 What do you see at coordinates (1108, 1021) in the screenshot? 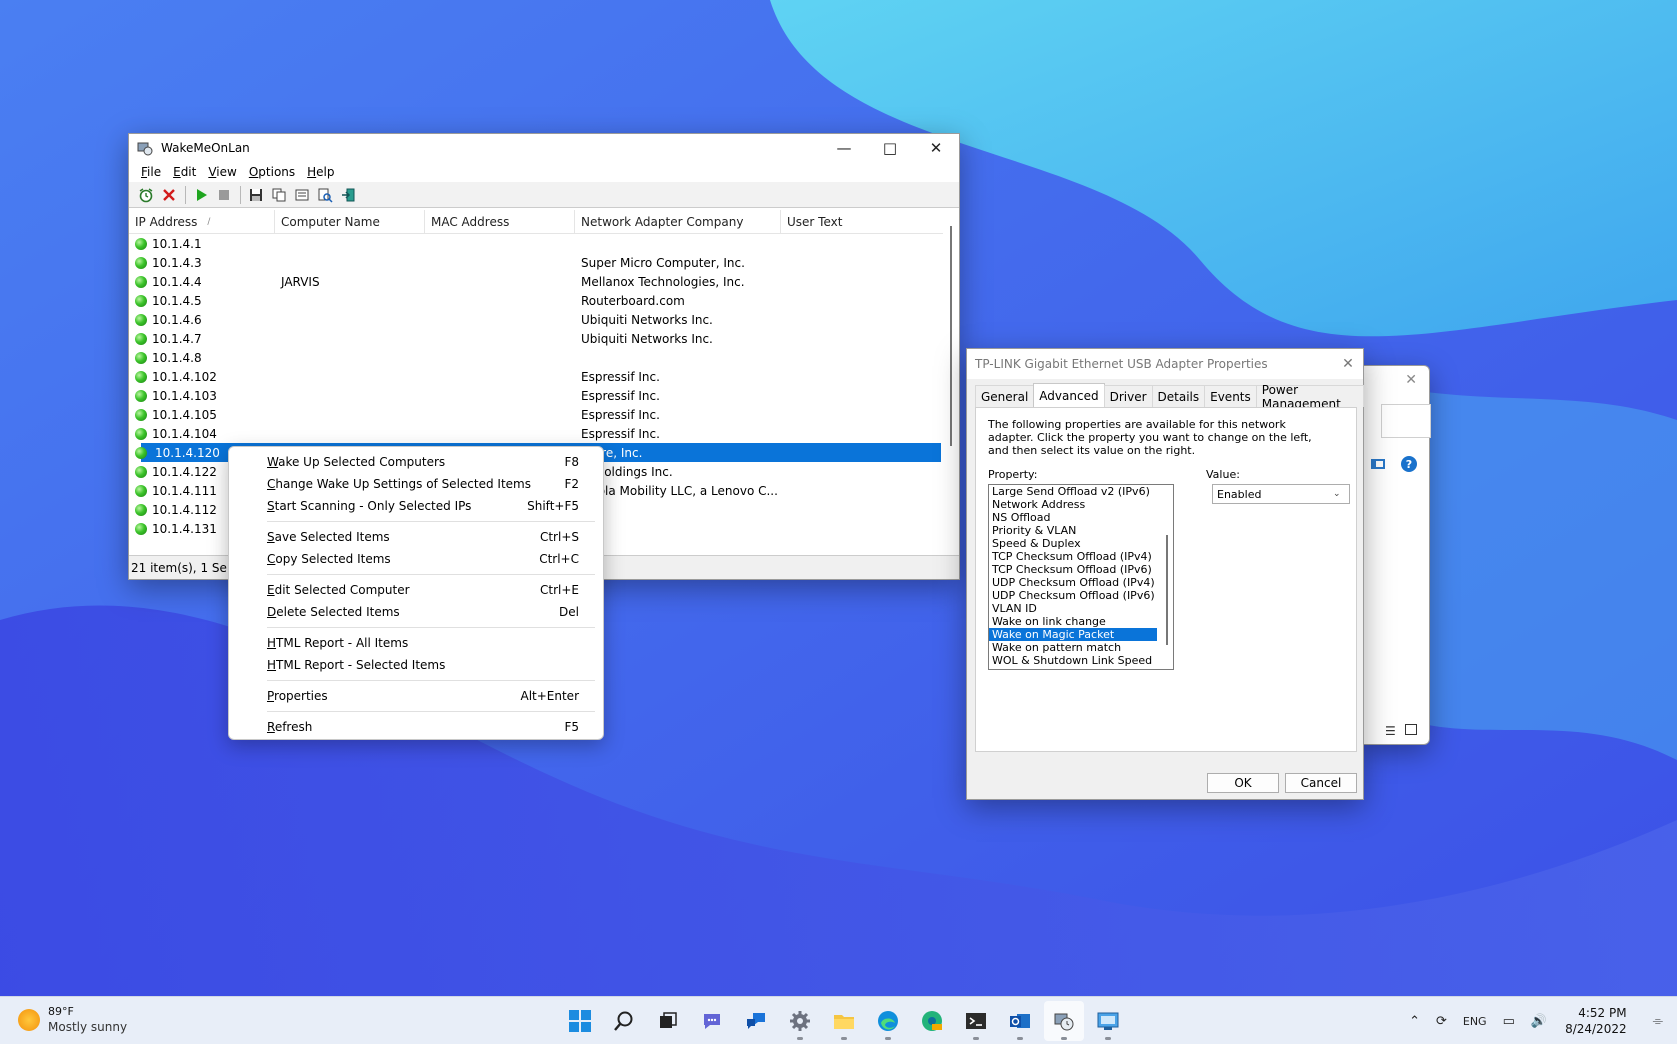
I see `control-panel-button` at bounding box center [1108, 1021].